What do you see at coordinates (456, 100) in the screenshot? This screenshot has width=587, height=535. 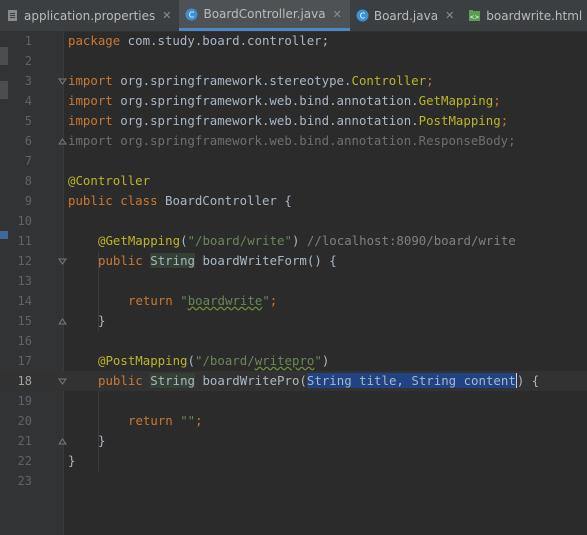 I see `class-ref: GetMapping` at bounding box center [456, 100].